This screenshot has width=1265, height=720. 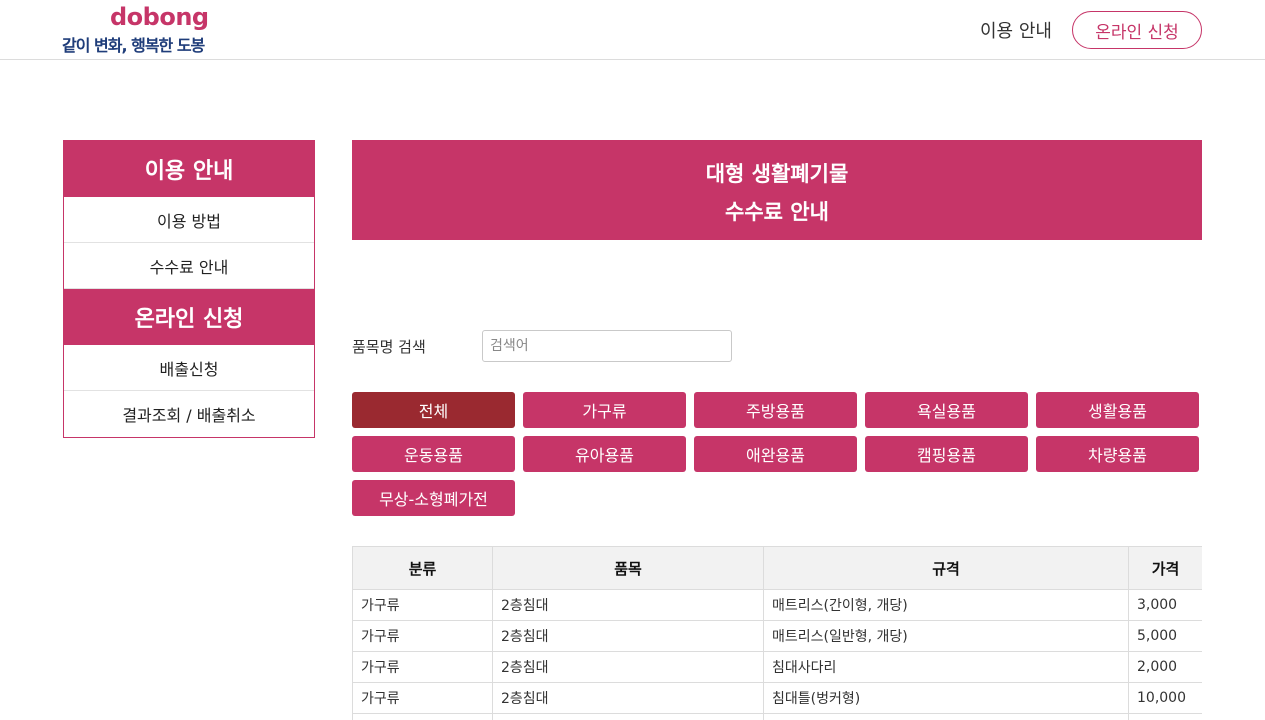 I want to click on category-vehicle-button: 차량용품, so click(x=1117, y=454).